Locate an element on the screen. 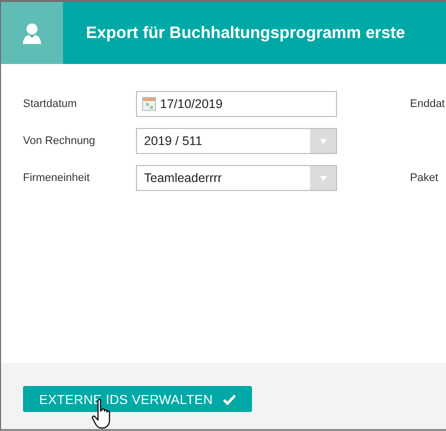  field-label: Startdatum is located at coordinates (50, 104).